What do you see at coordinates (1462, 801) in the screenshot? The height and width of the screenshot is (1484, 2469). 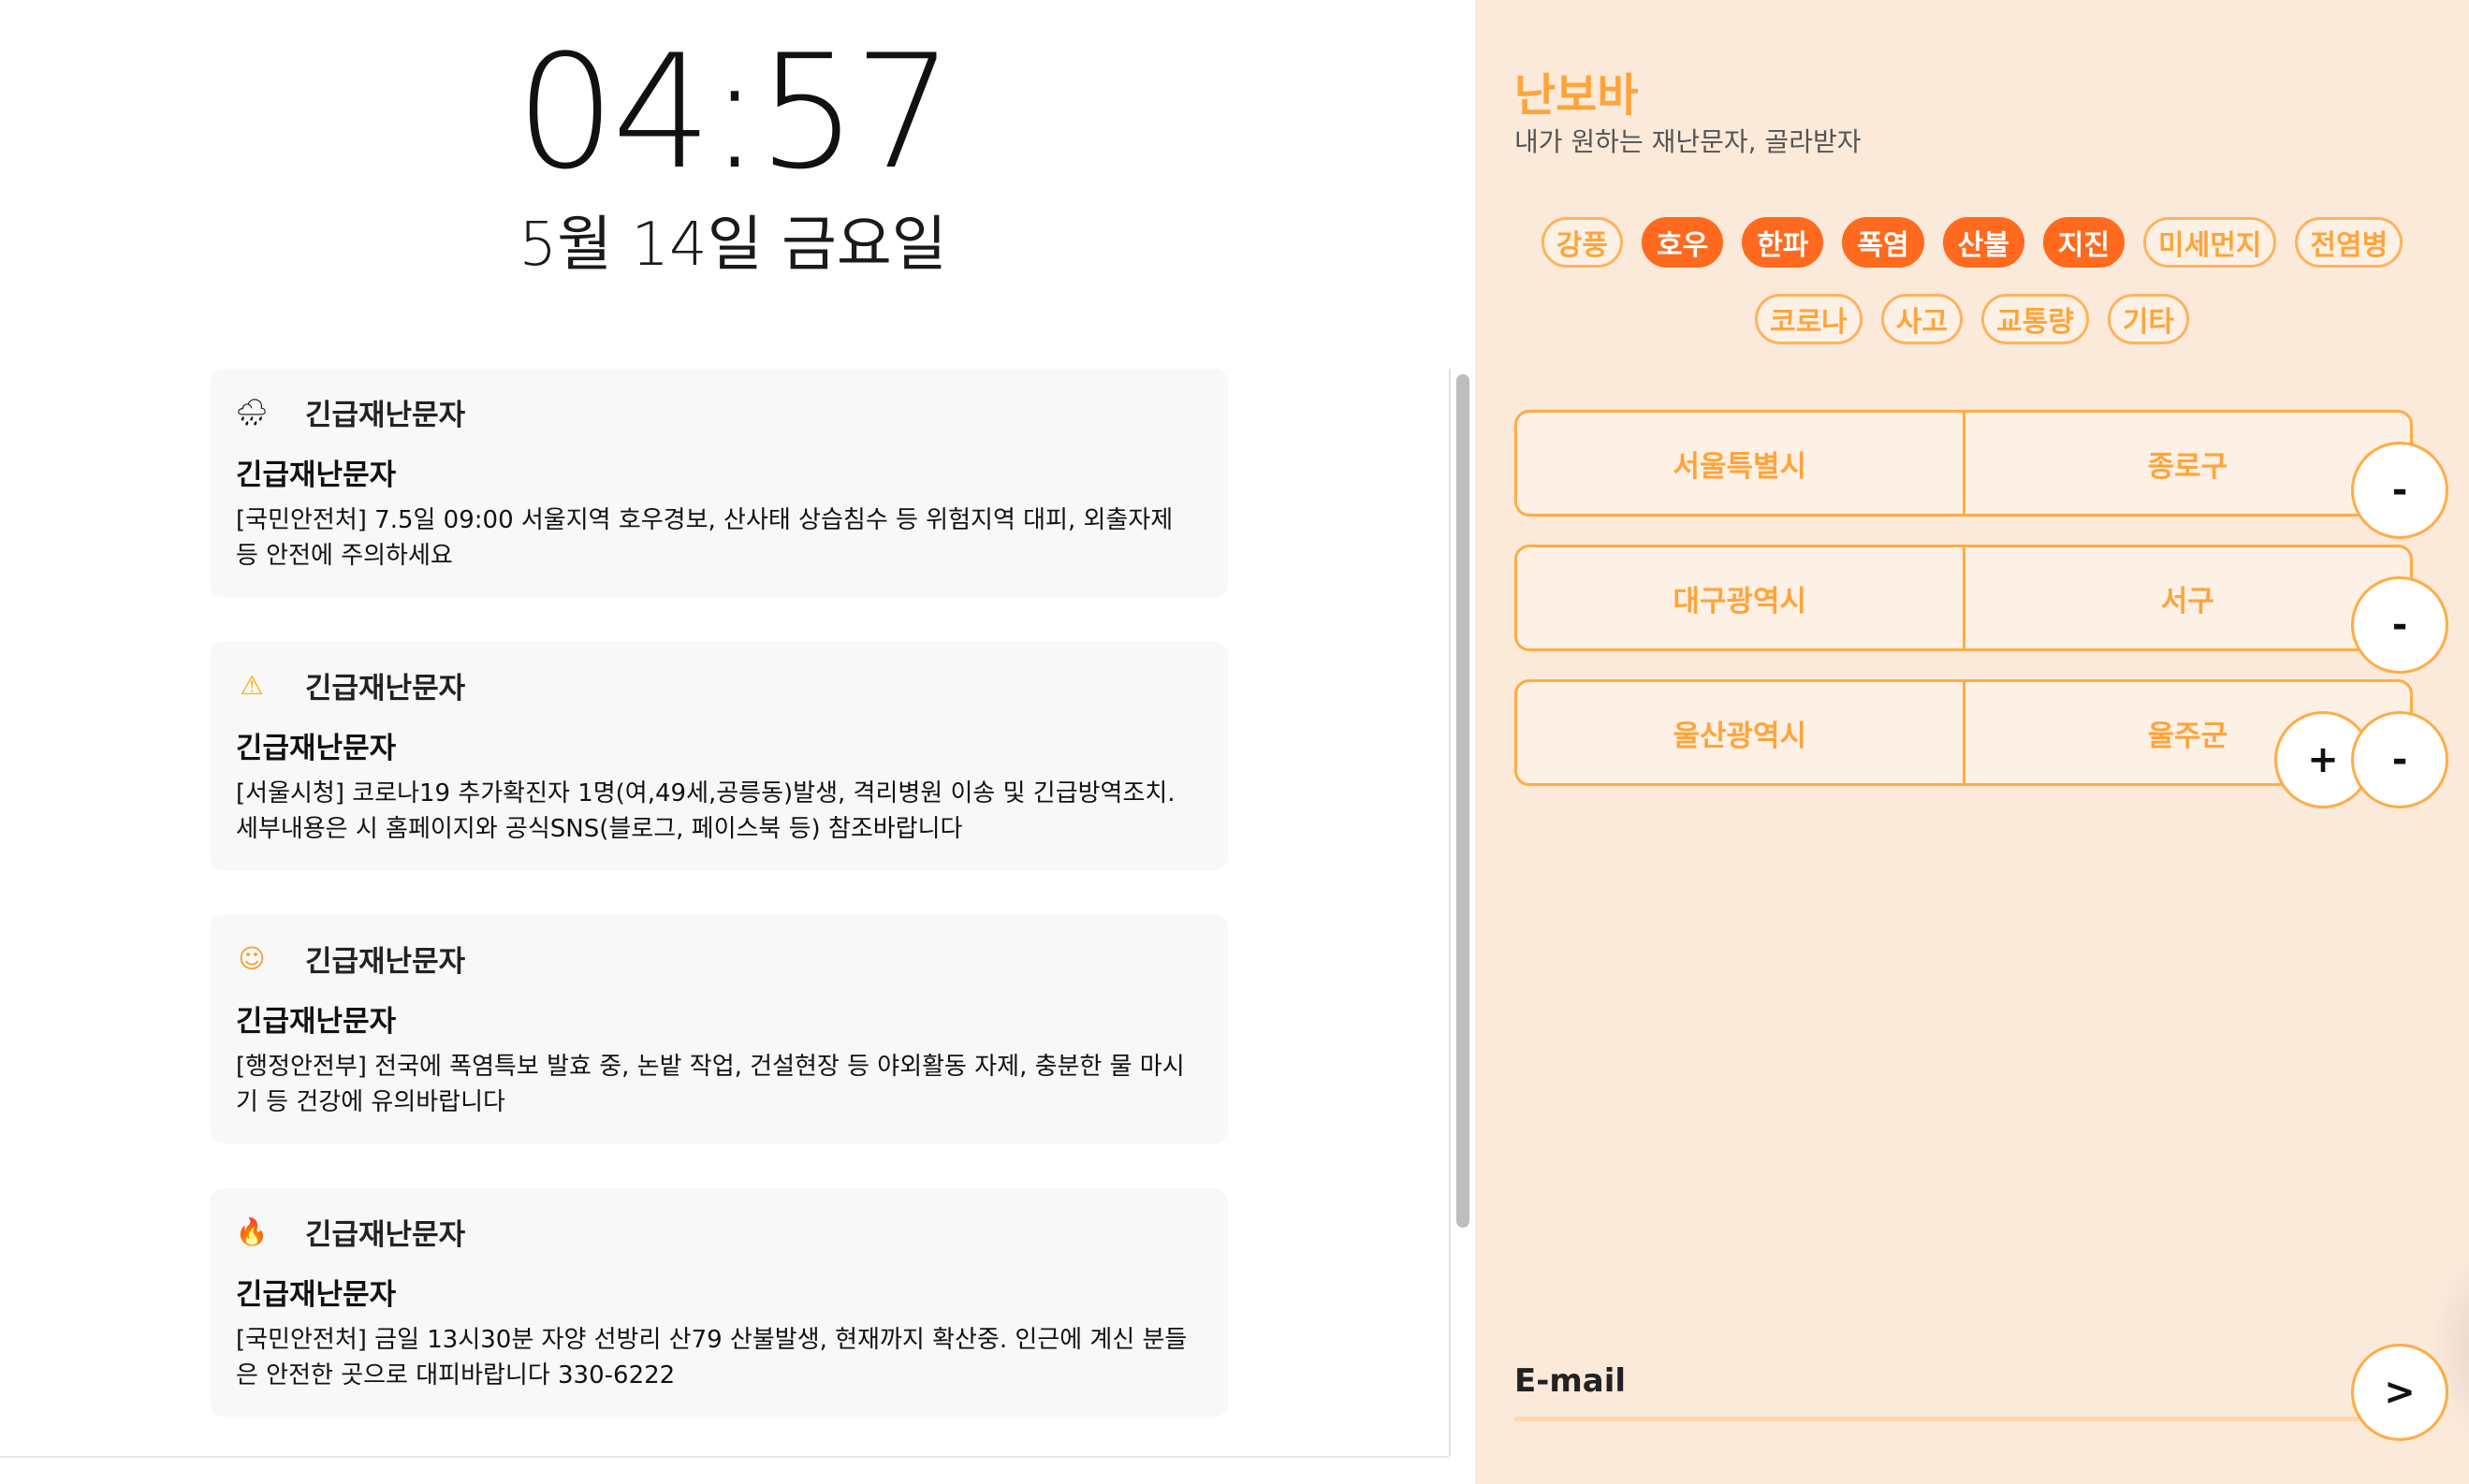 I see `scrollbar-thumb` at bounding box center [1462, 801].